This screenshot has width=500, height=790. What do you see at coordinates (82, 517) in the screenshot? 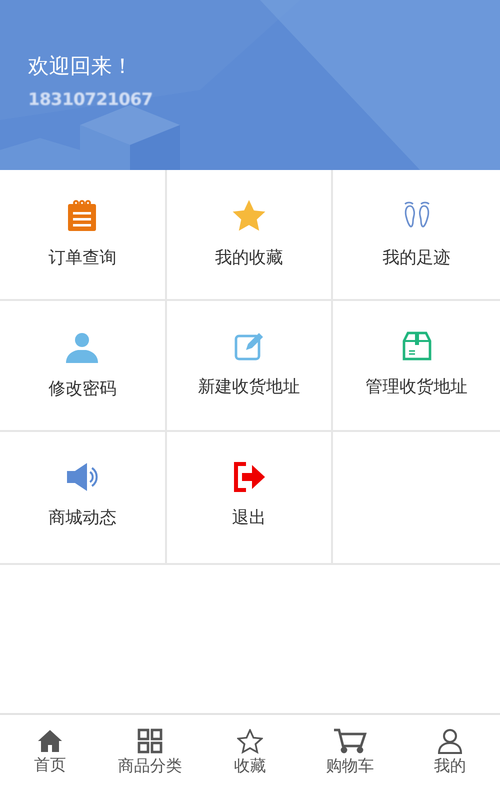
I see `menu-item: 商城动态` at bounding box center [82, 517].